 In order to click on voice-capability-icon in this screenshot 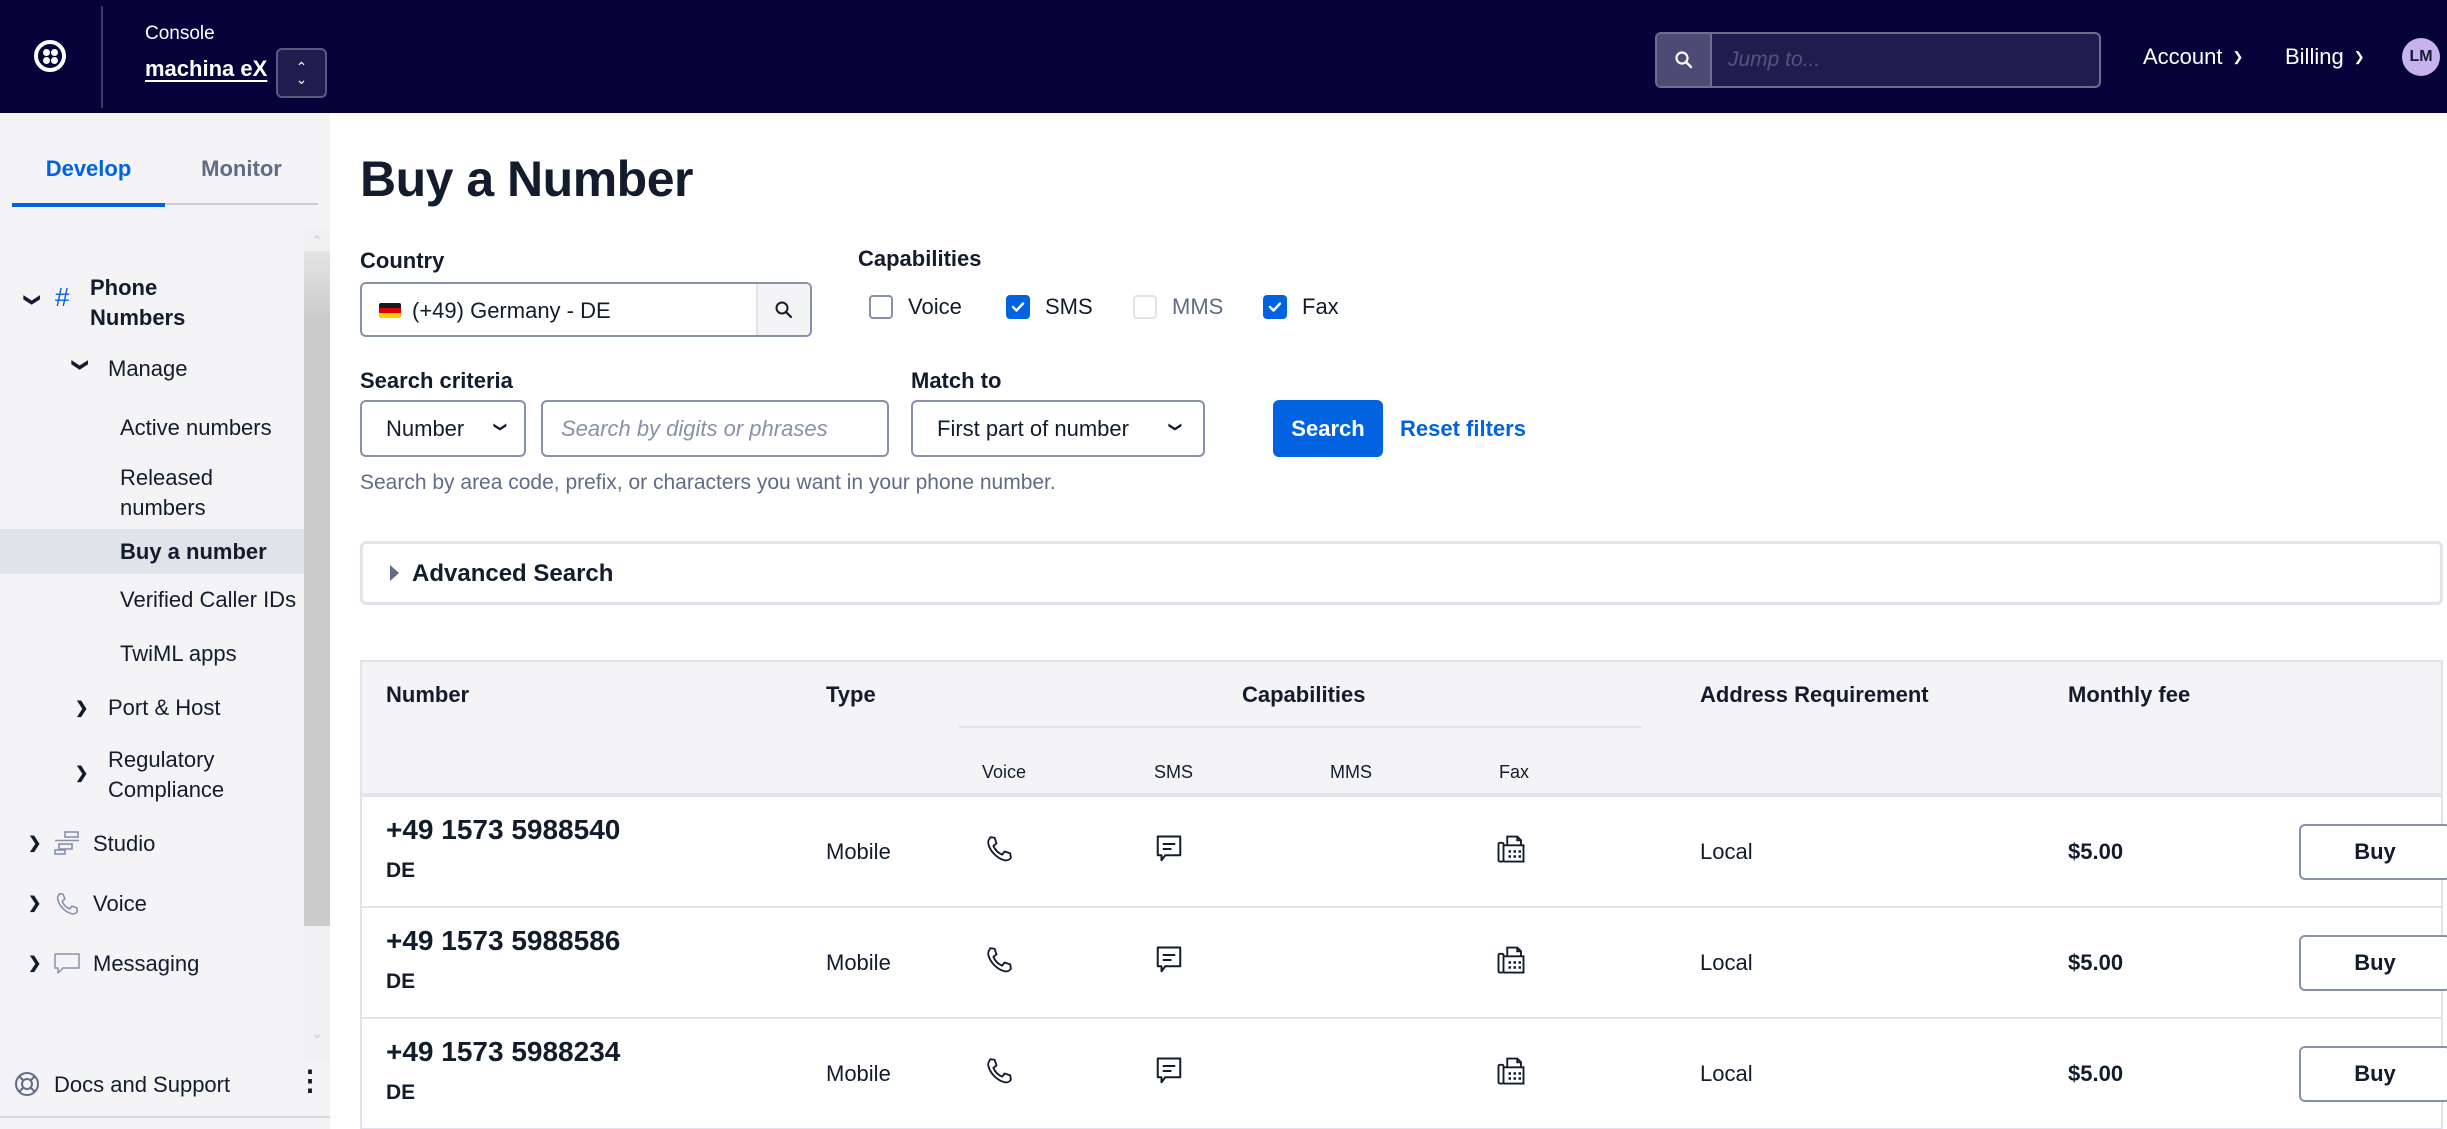, I will do `click(999, 960)`.